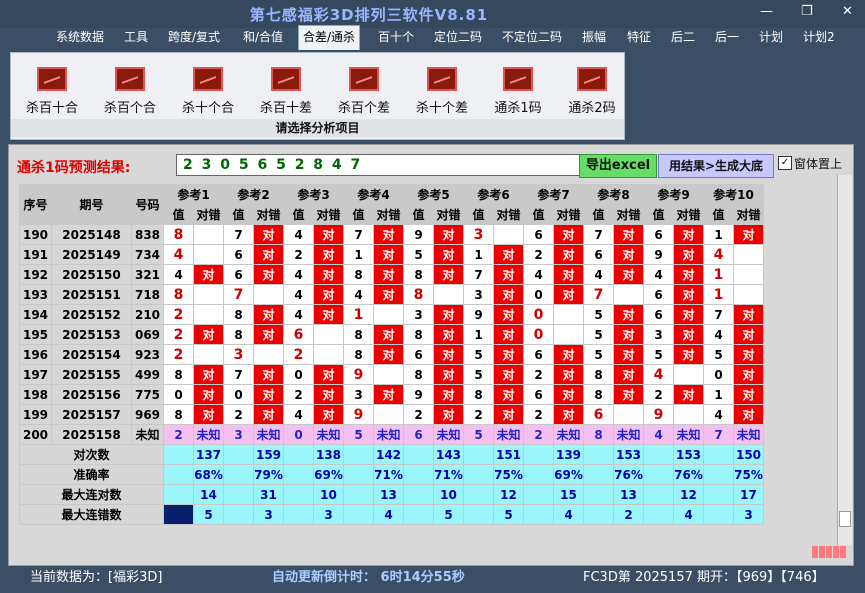  I want to click on table-row: 195 2025153 069 2 对 8 对 6 8 对 8 对 1 对 0 5 对 3 对 4 对, so click(391, 334).